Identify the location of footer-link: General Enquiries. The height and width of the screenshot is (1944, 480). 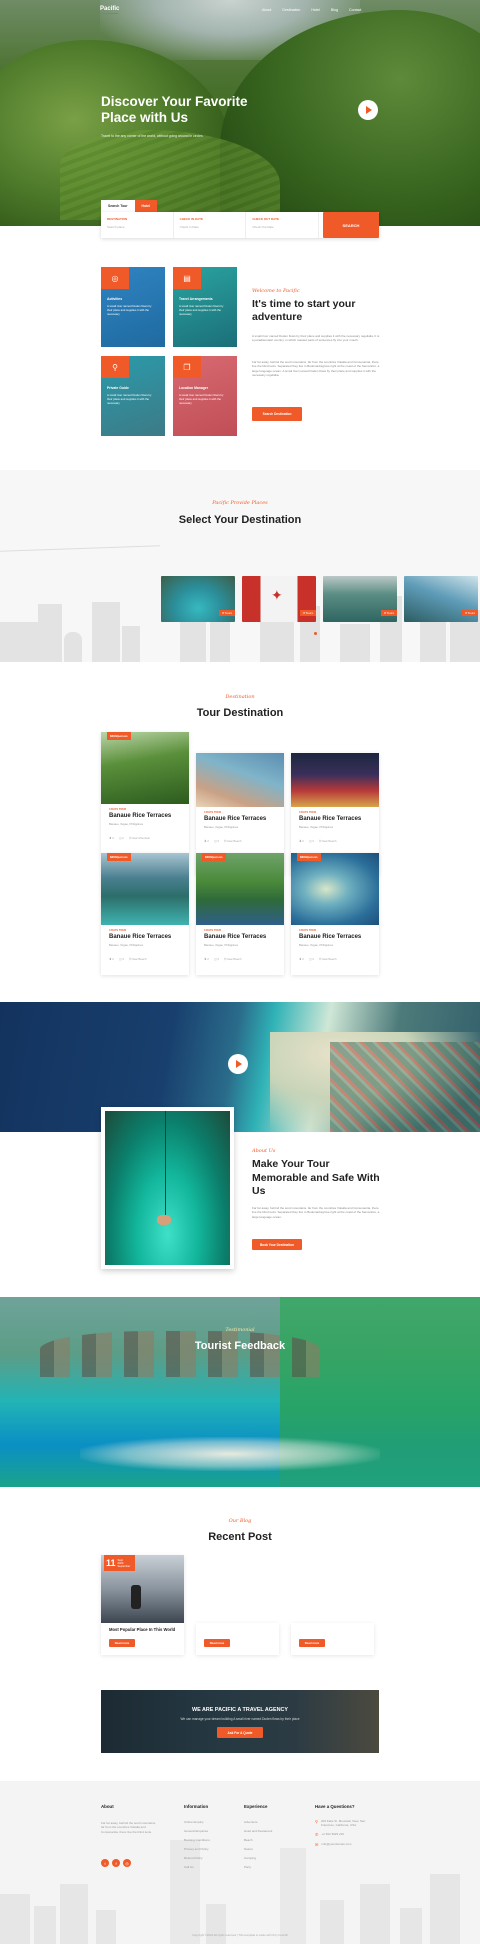
(197, 1831).